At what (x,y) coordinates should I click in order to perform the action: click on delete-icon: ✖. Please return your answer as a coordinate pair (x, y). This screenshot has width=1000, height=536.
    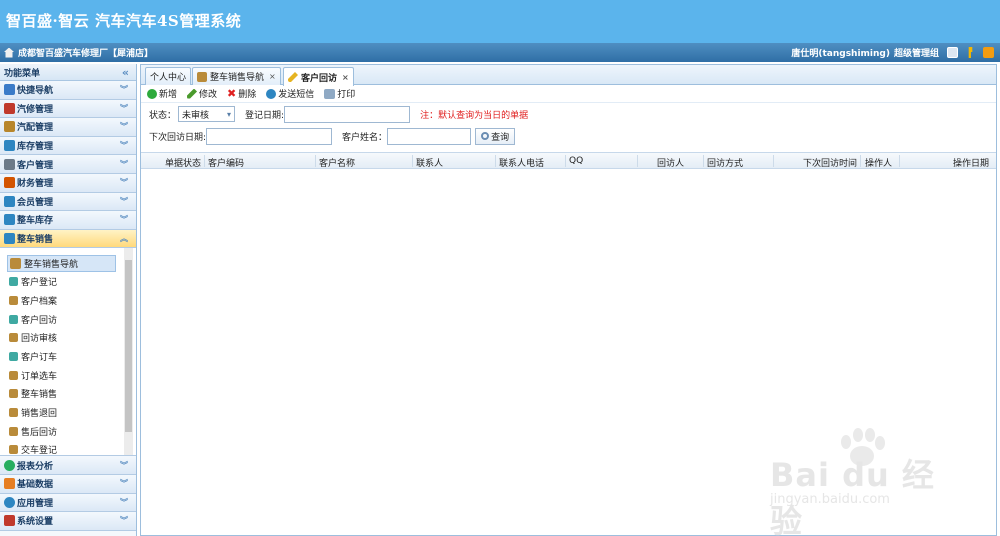
    Looking at the image, I should click on (232, 93).